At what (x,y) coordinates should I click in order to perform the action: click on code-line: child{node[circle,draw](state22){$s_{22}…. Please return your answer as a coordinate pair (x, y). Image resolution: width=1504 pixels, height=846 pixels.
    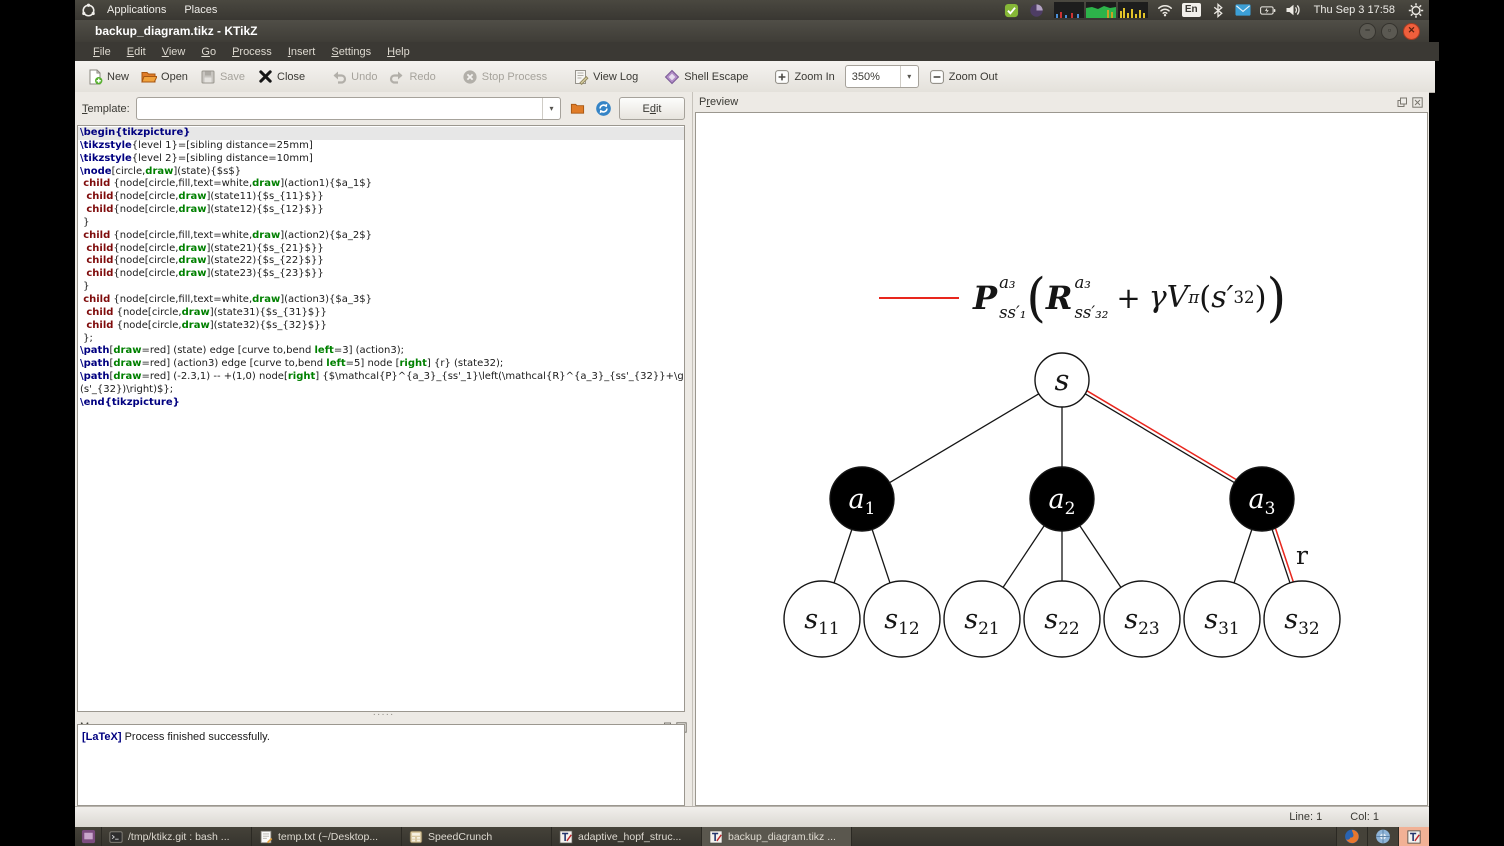
    Looking at the image, I should click on (381, 261).